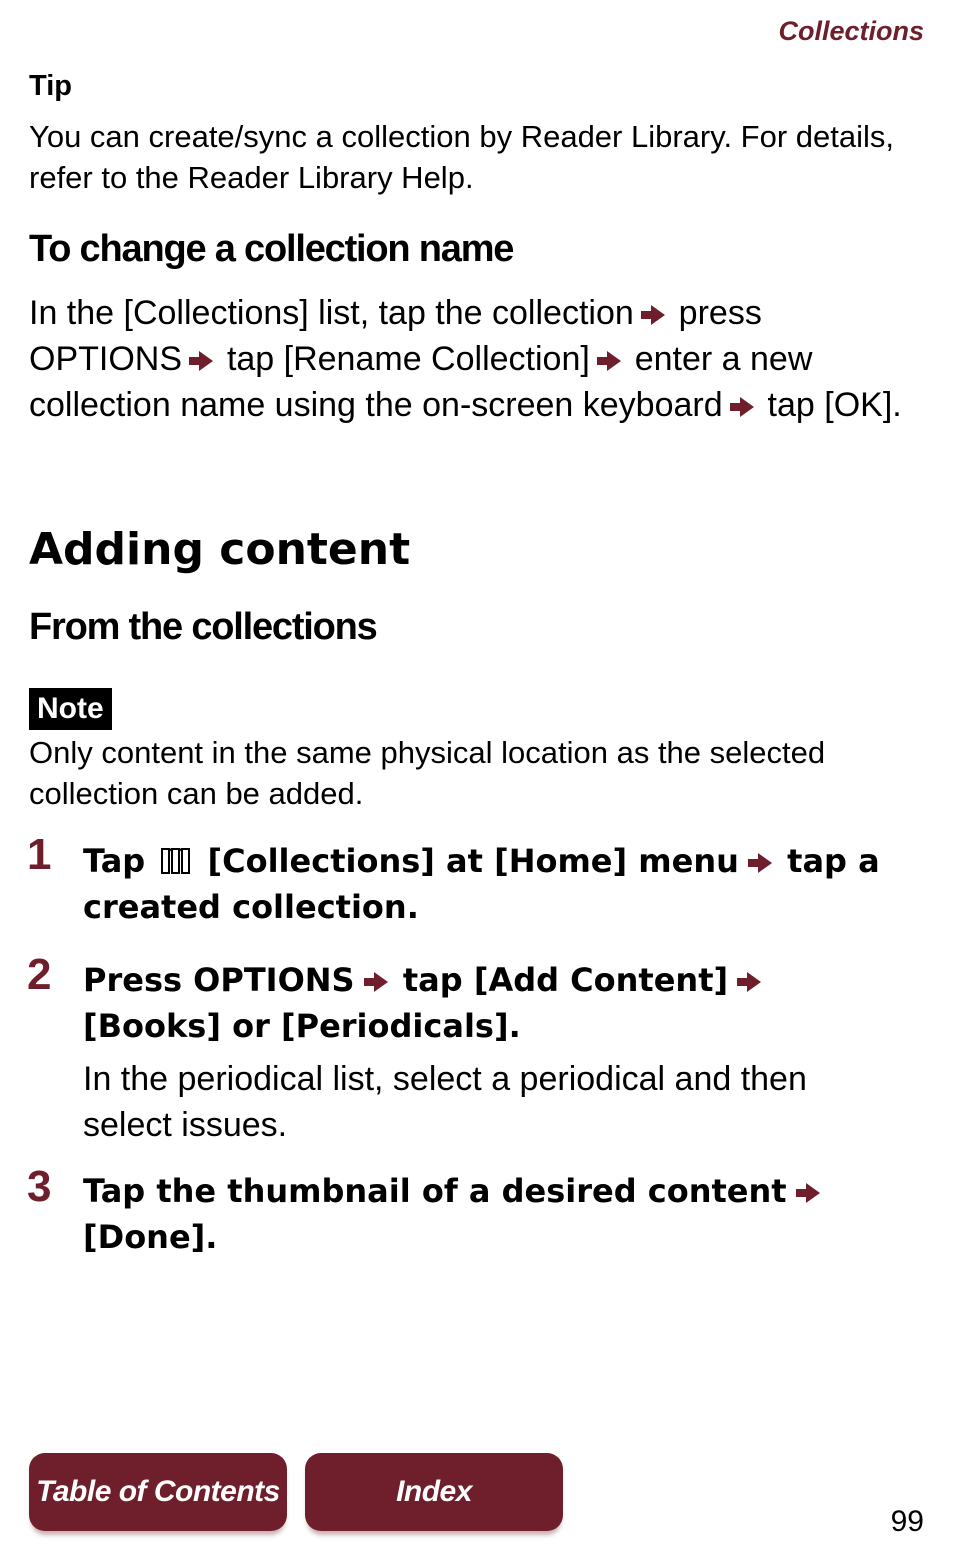 This screenshot has width=954, height=1557. Describe the element at coordinates (39, 974) in the screenshot. I see `step-number: 2` at that location.